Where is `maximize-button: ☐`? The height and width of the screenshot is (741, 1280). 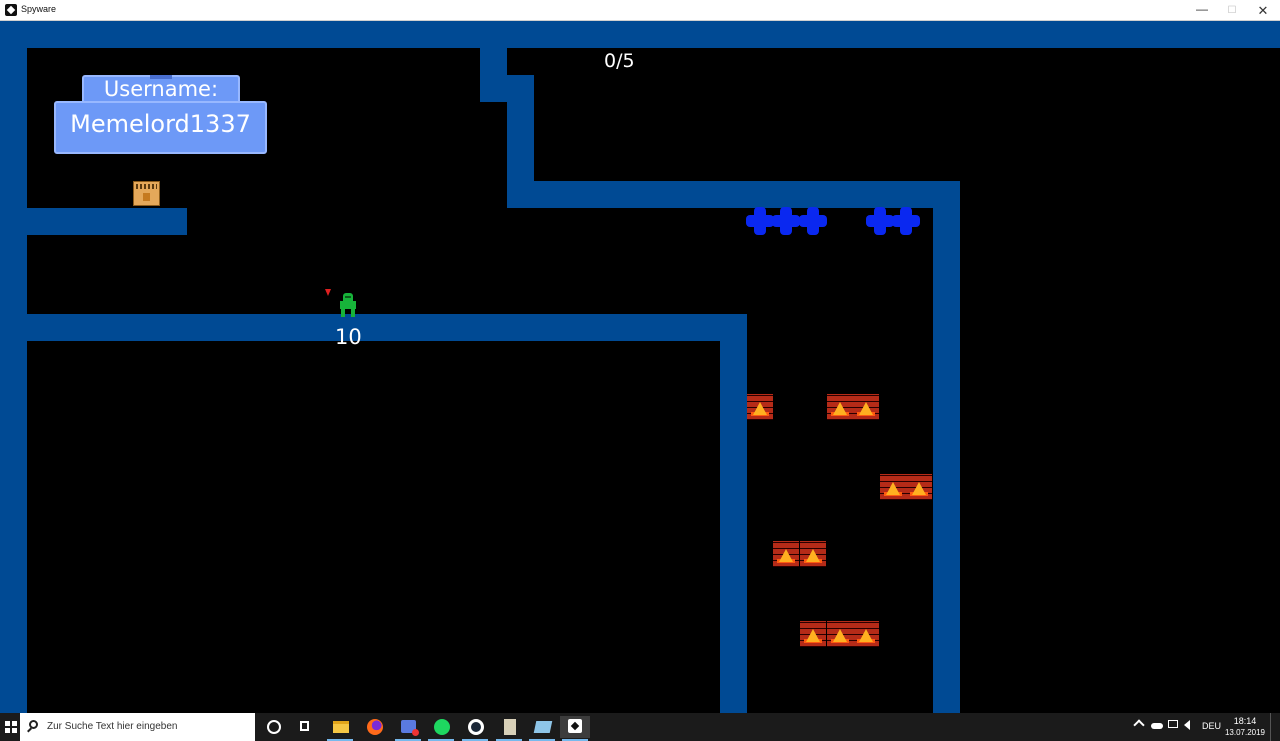
maximize-button: ☐ is located at coordinates (1232, 10).